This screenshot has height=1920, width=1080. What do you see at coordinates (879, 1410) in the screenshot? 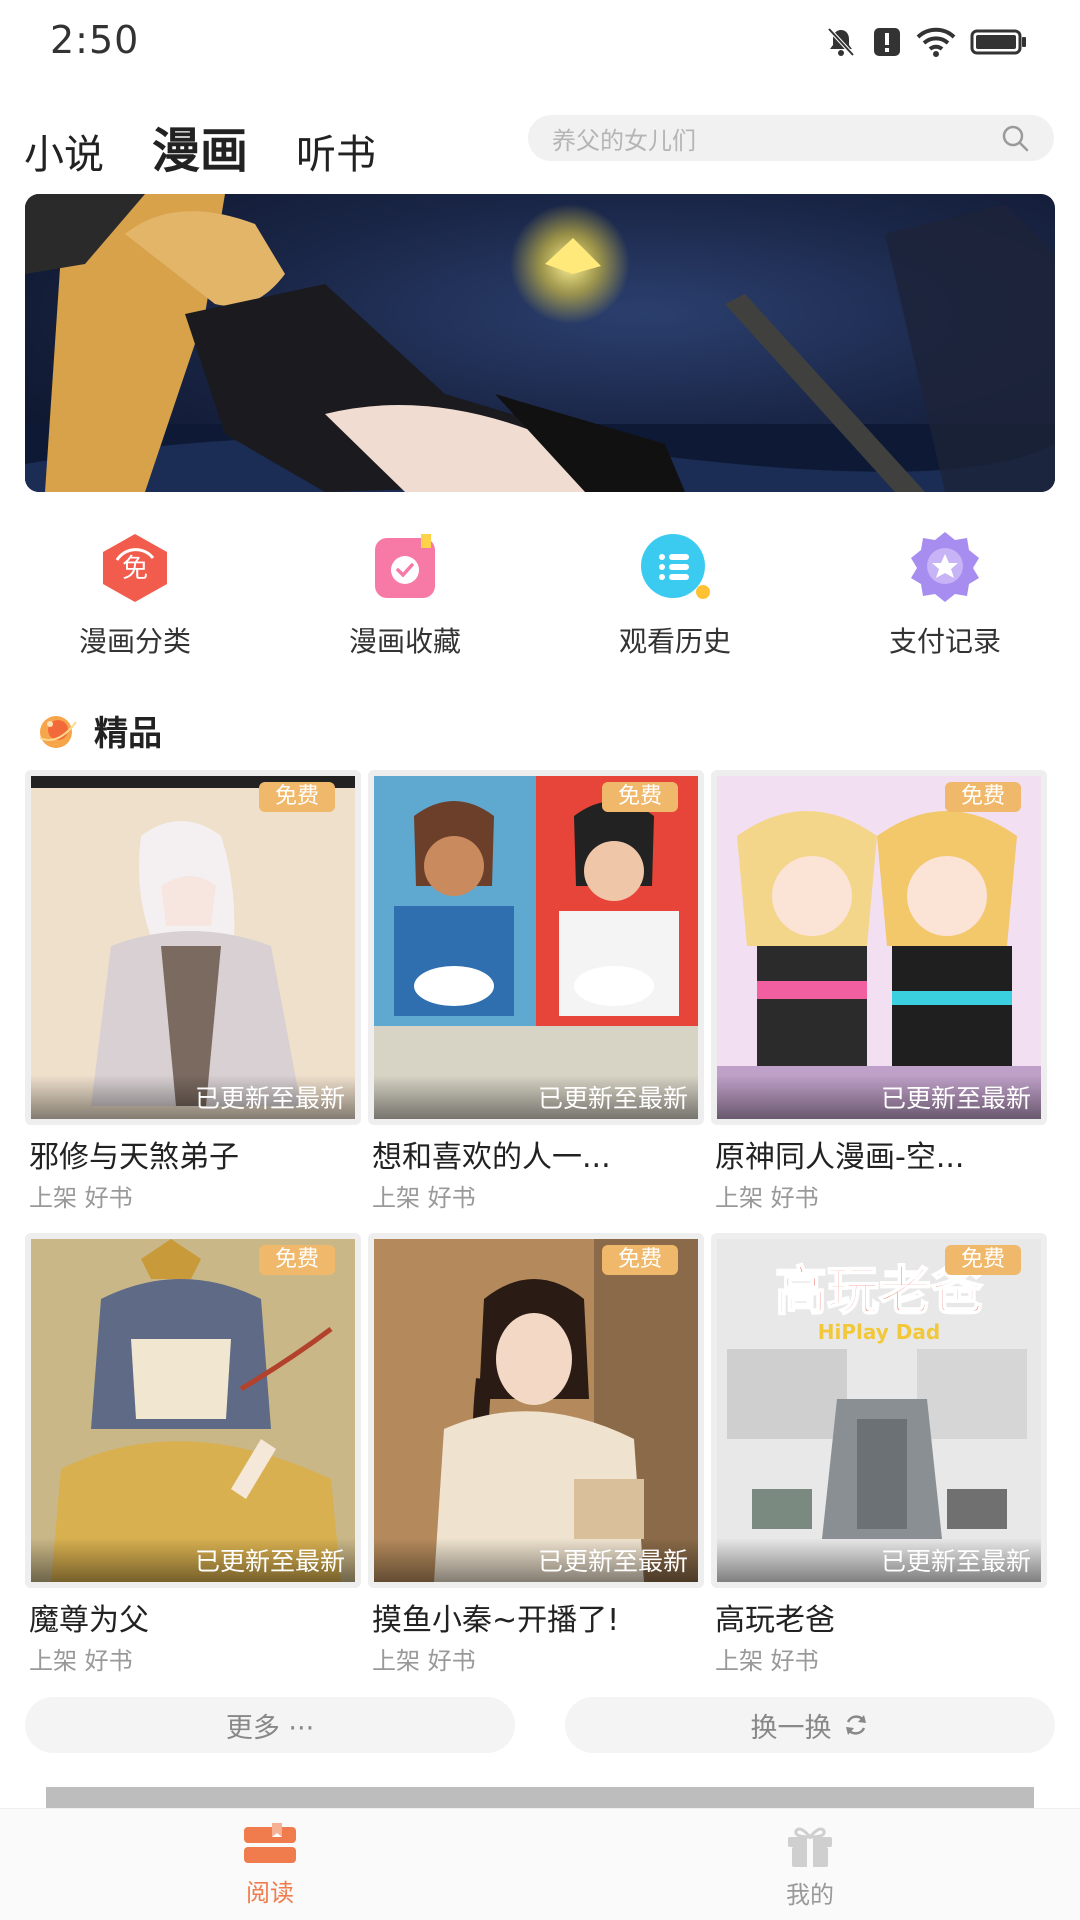
I see `book-cover: 高玩老爸 HiPlay Dad 免费 已更新至最新` at bounding box center [879, 1410].